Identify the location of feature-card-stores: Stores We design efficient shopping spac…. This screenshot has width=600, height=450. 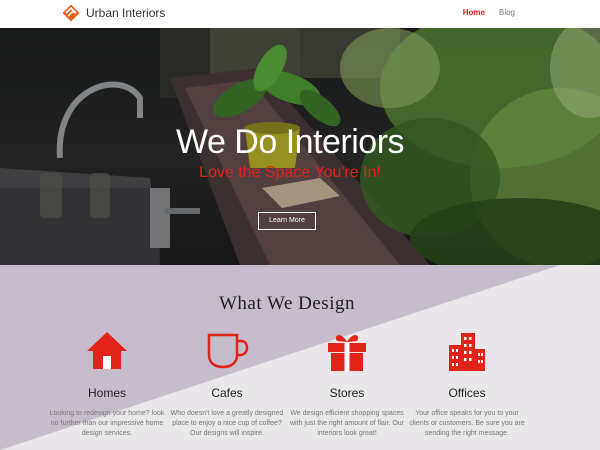
(347, 384).